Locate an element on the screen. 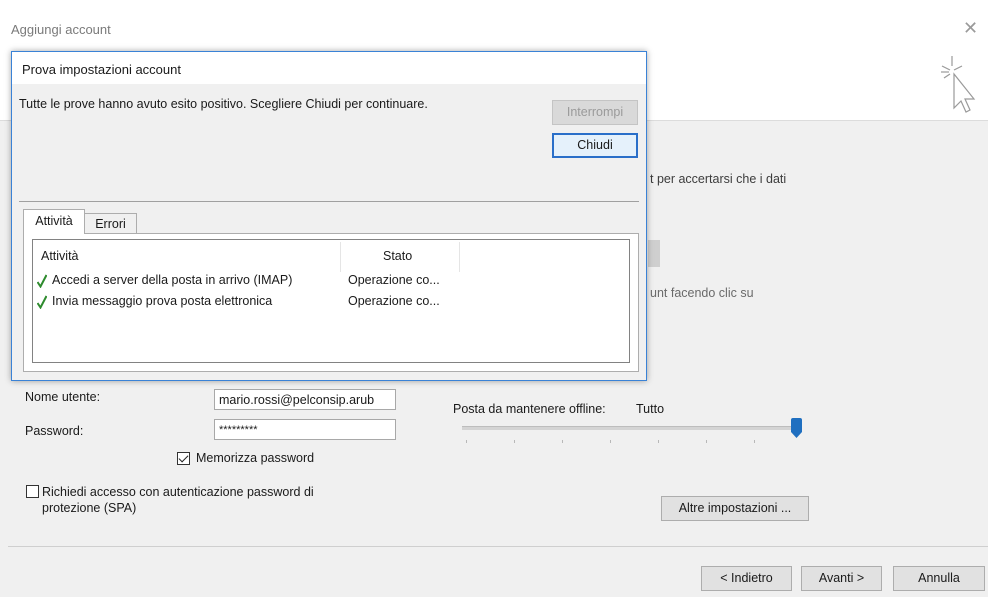  back-button: < Indietro is located at coordinates (746, 578).